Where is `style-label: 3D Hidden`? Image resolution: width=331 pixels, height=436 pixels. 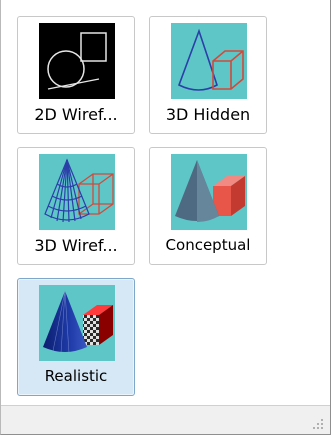
style-label: 3D Hidden is located at coordinates (208, 114).